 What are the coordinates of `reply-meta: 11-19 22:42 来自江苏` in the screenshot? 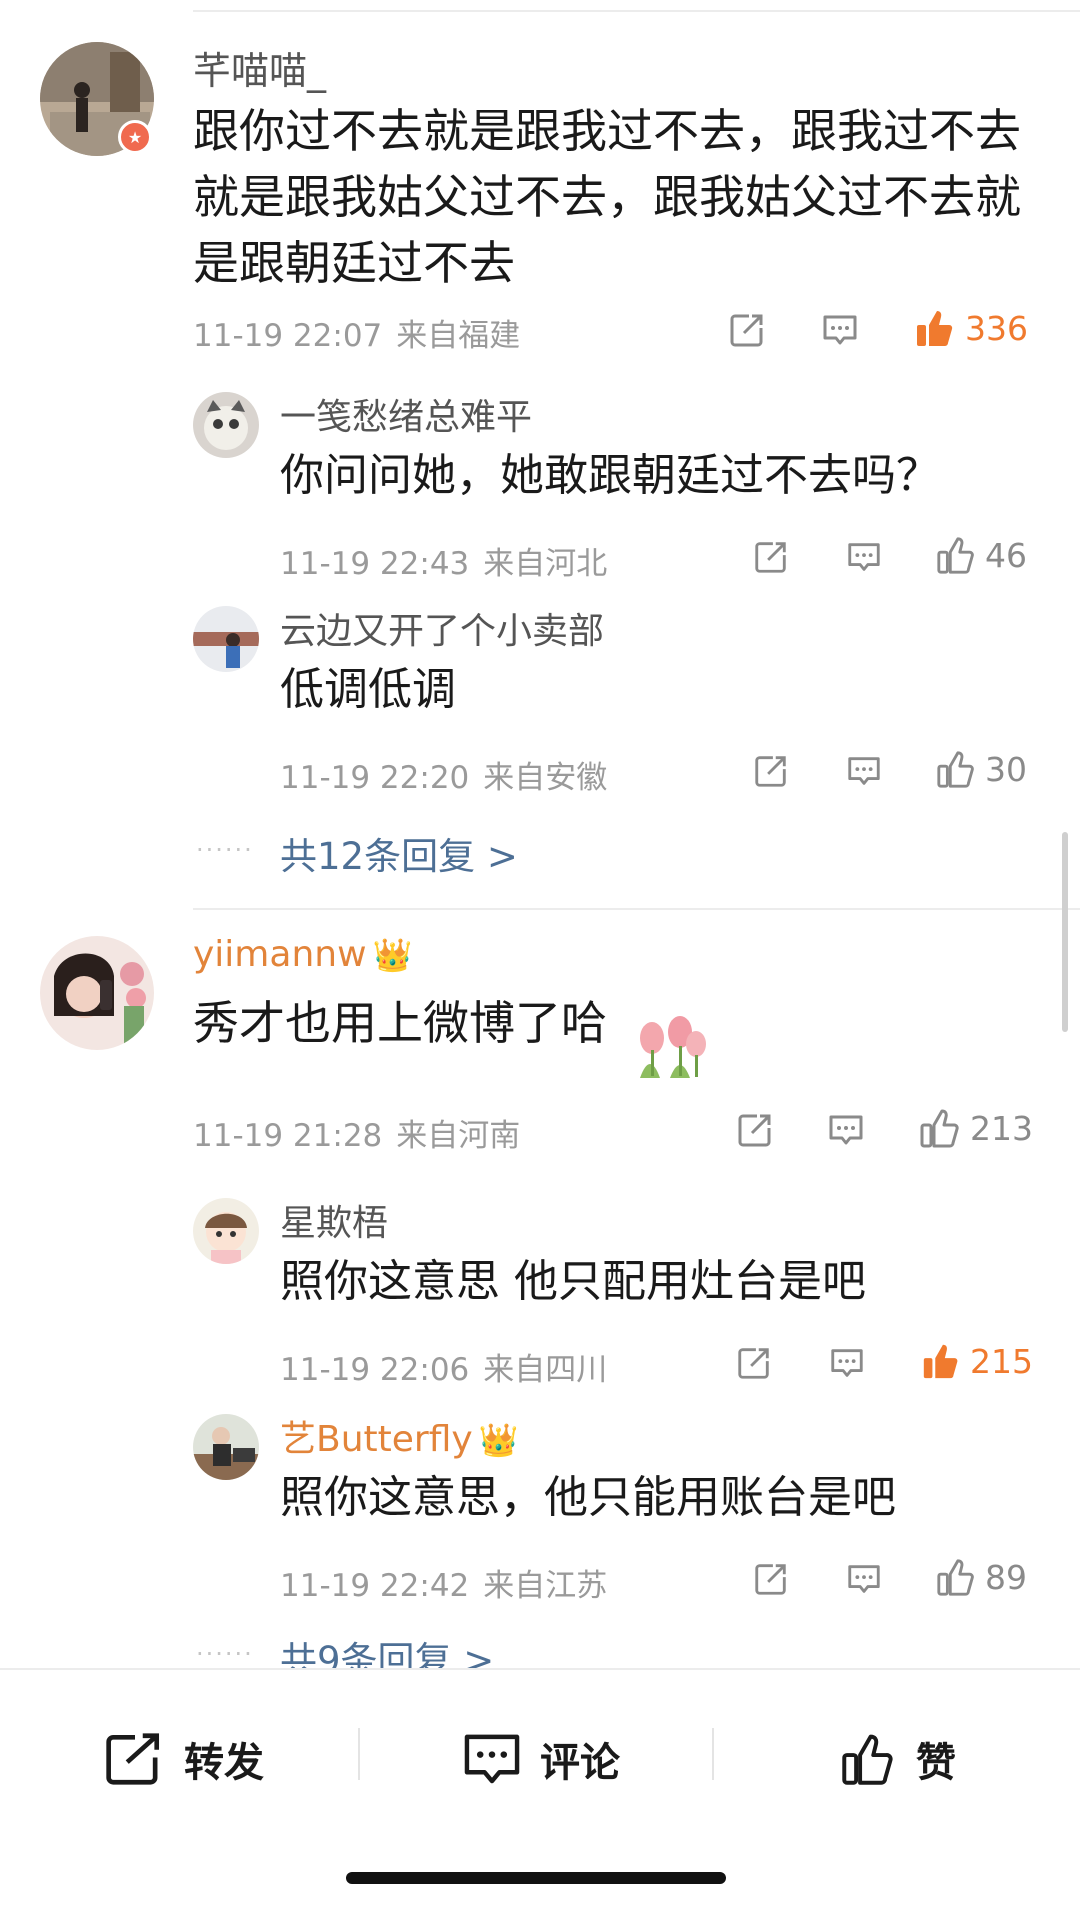 It's located at (443, 1582).